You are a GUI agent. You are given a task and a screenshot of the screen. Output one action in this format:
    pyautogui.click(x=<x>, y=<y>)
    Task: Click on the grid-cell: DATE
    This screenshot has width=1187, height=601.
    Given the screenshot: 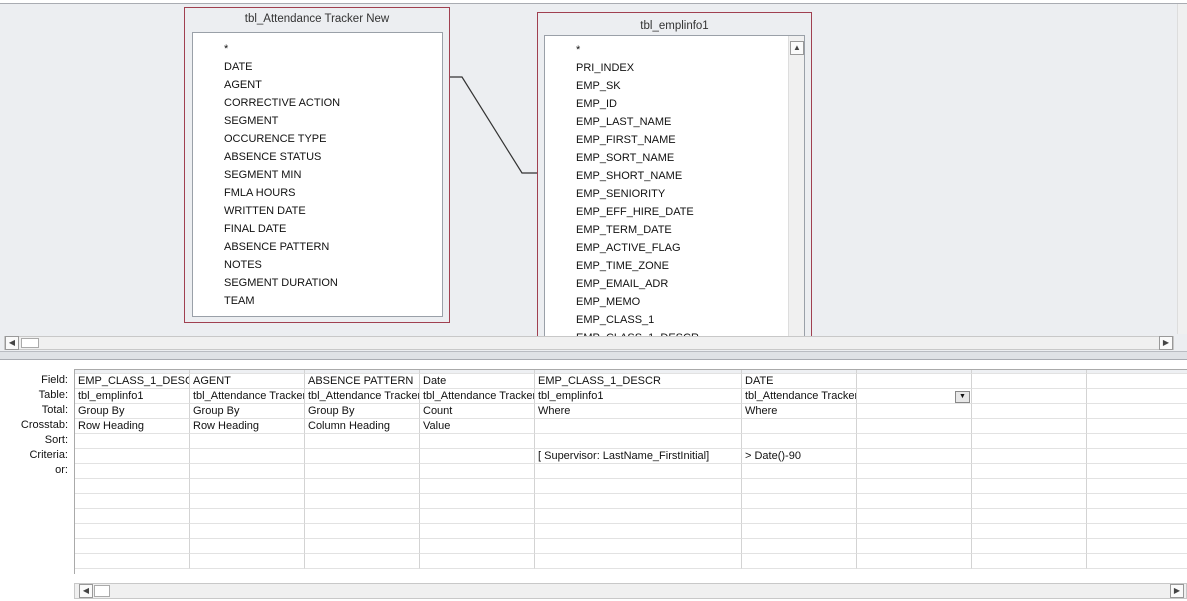 What is the action you would take?
    pyautogui.click(x=799, y=381)
    